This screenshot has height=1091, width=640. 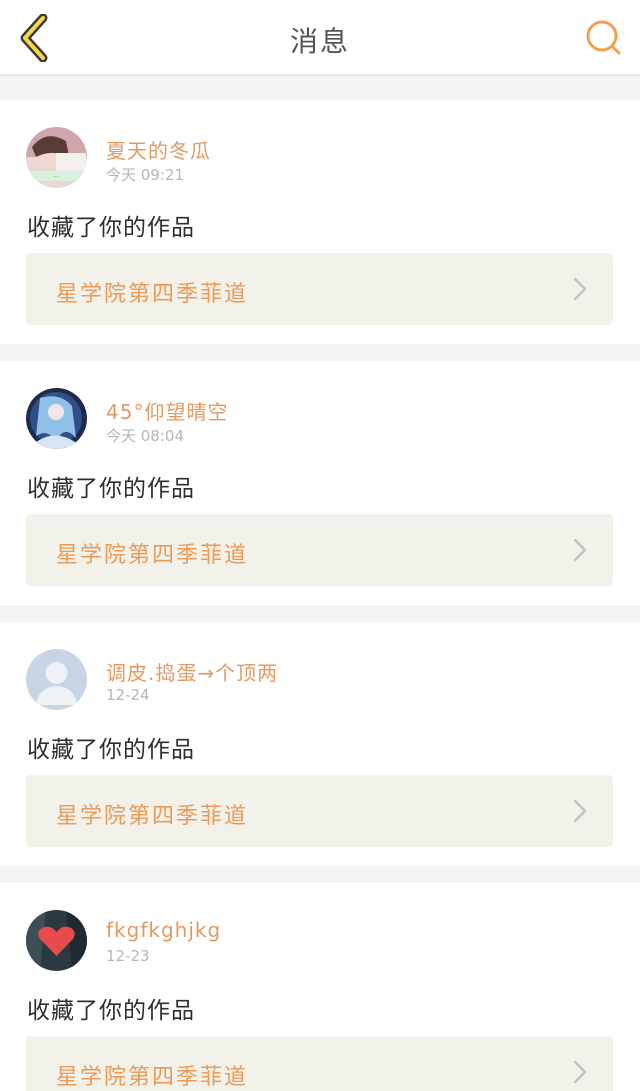 What do you see at coordinates (56, 157) in the screenshot?
I see `avatar: ···` at bounding box center [56, 157].